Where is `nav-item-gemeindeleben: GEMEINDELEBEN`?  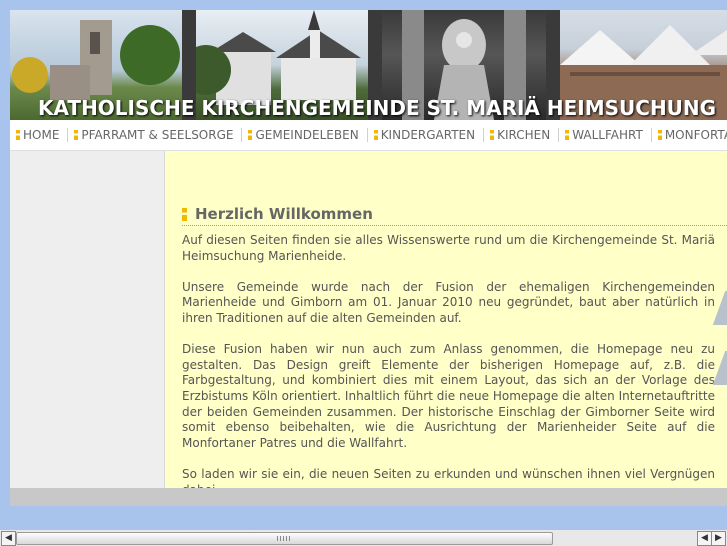
nav-item-gemeindeleben: GEMEINDELEBEN is located at coordinates (305, 135).